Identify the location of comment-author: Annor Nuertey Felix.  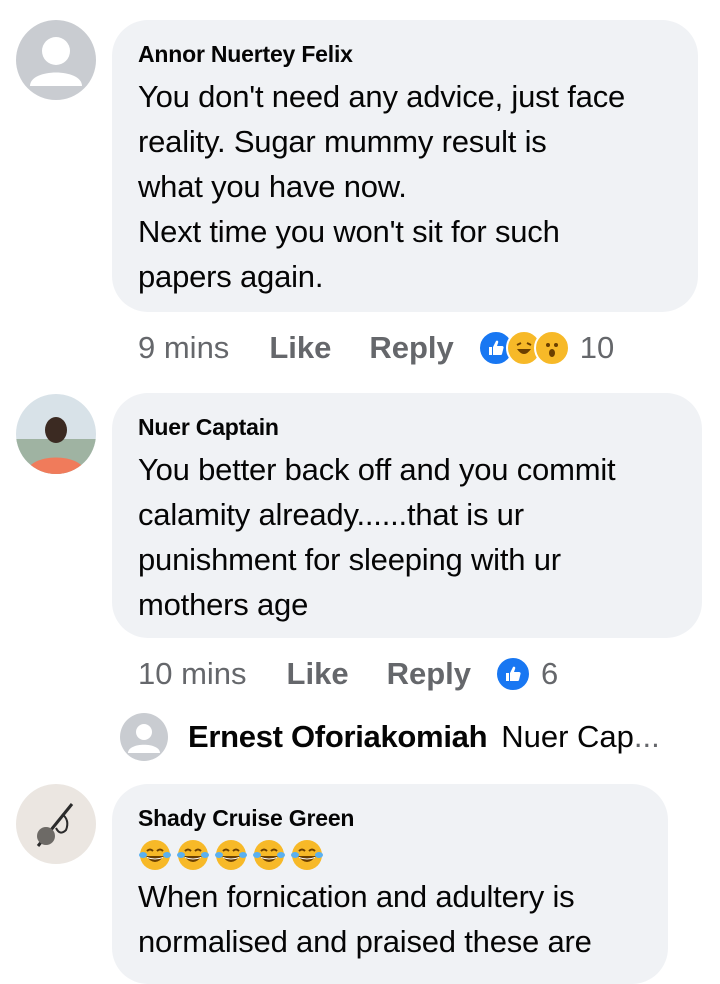
(405, 54).